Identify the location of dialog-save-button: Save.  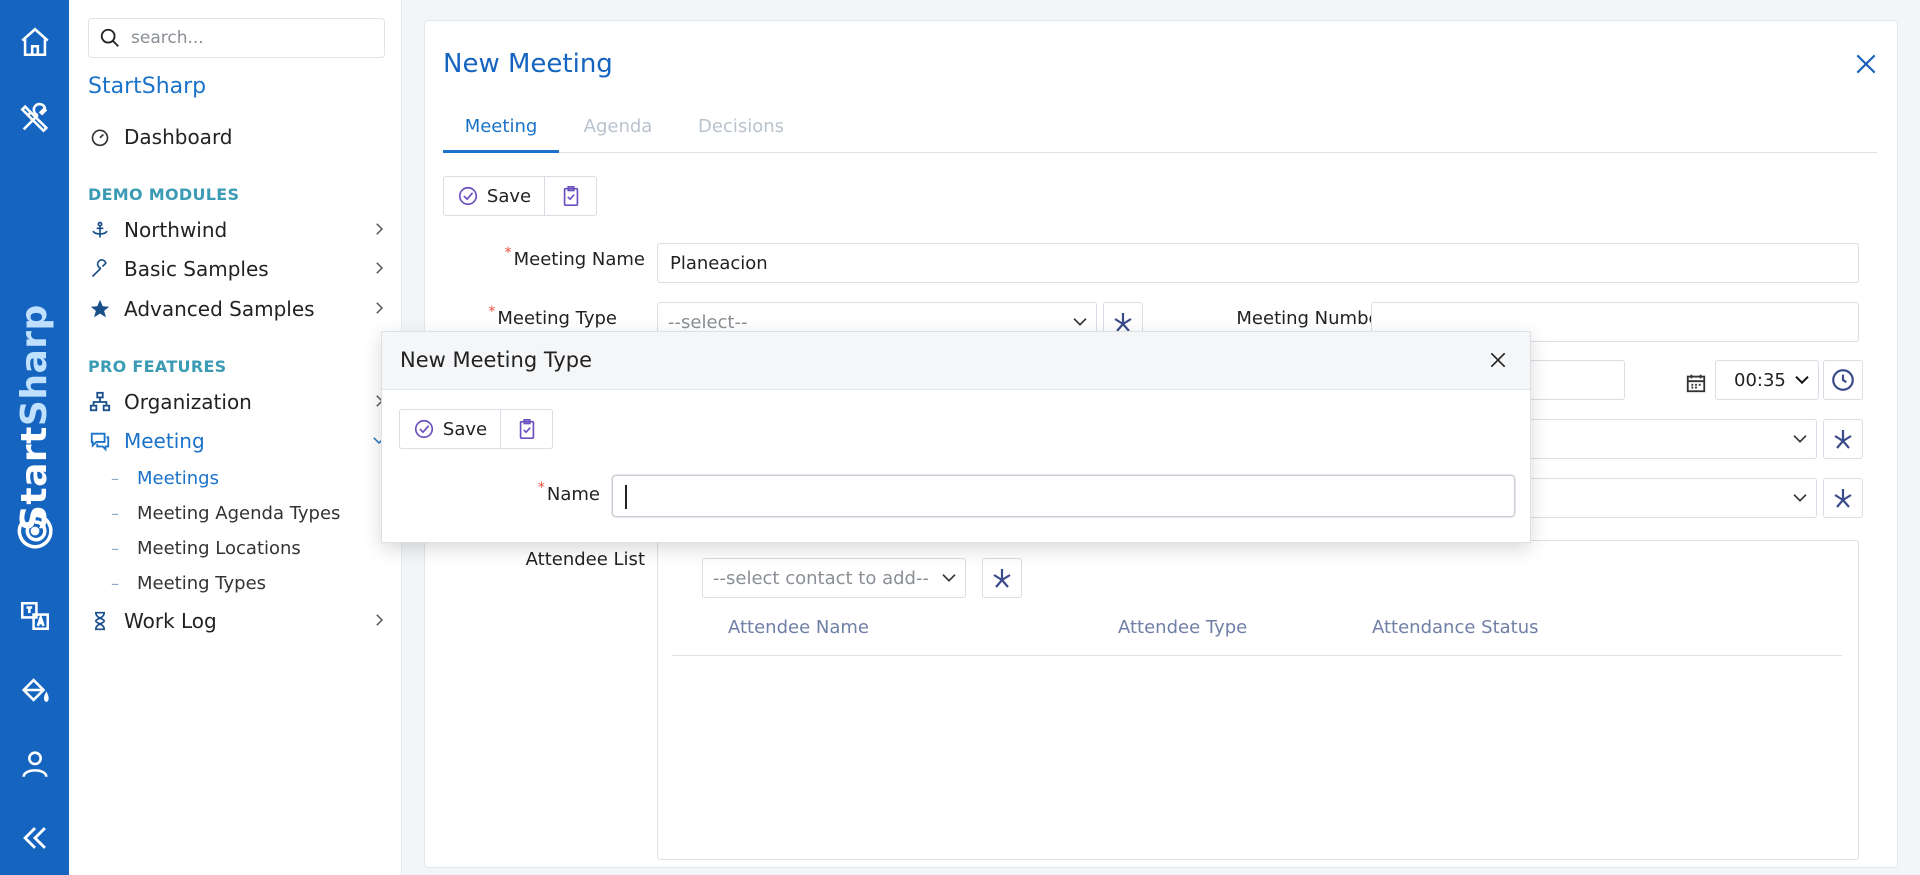
(450, 429).